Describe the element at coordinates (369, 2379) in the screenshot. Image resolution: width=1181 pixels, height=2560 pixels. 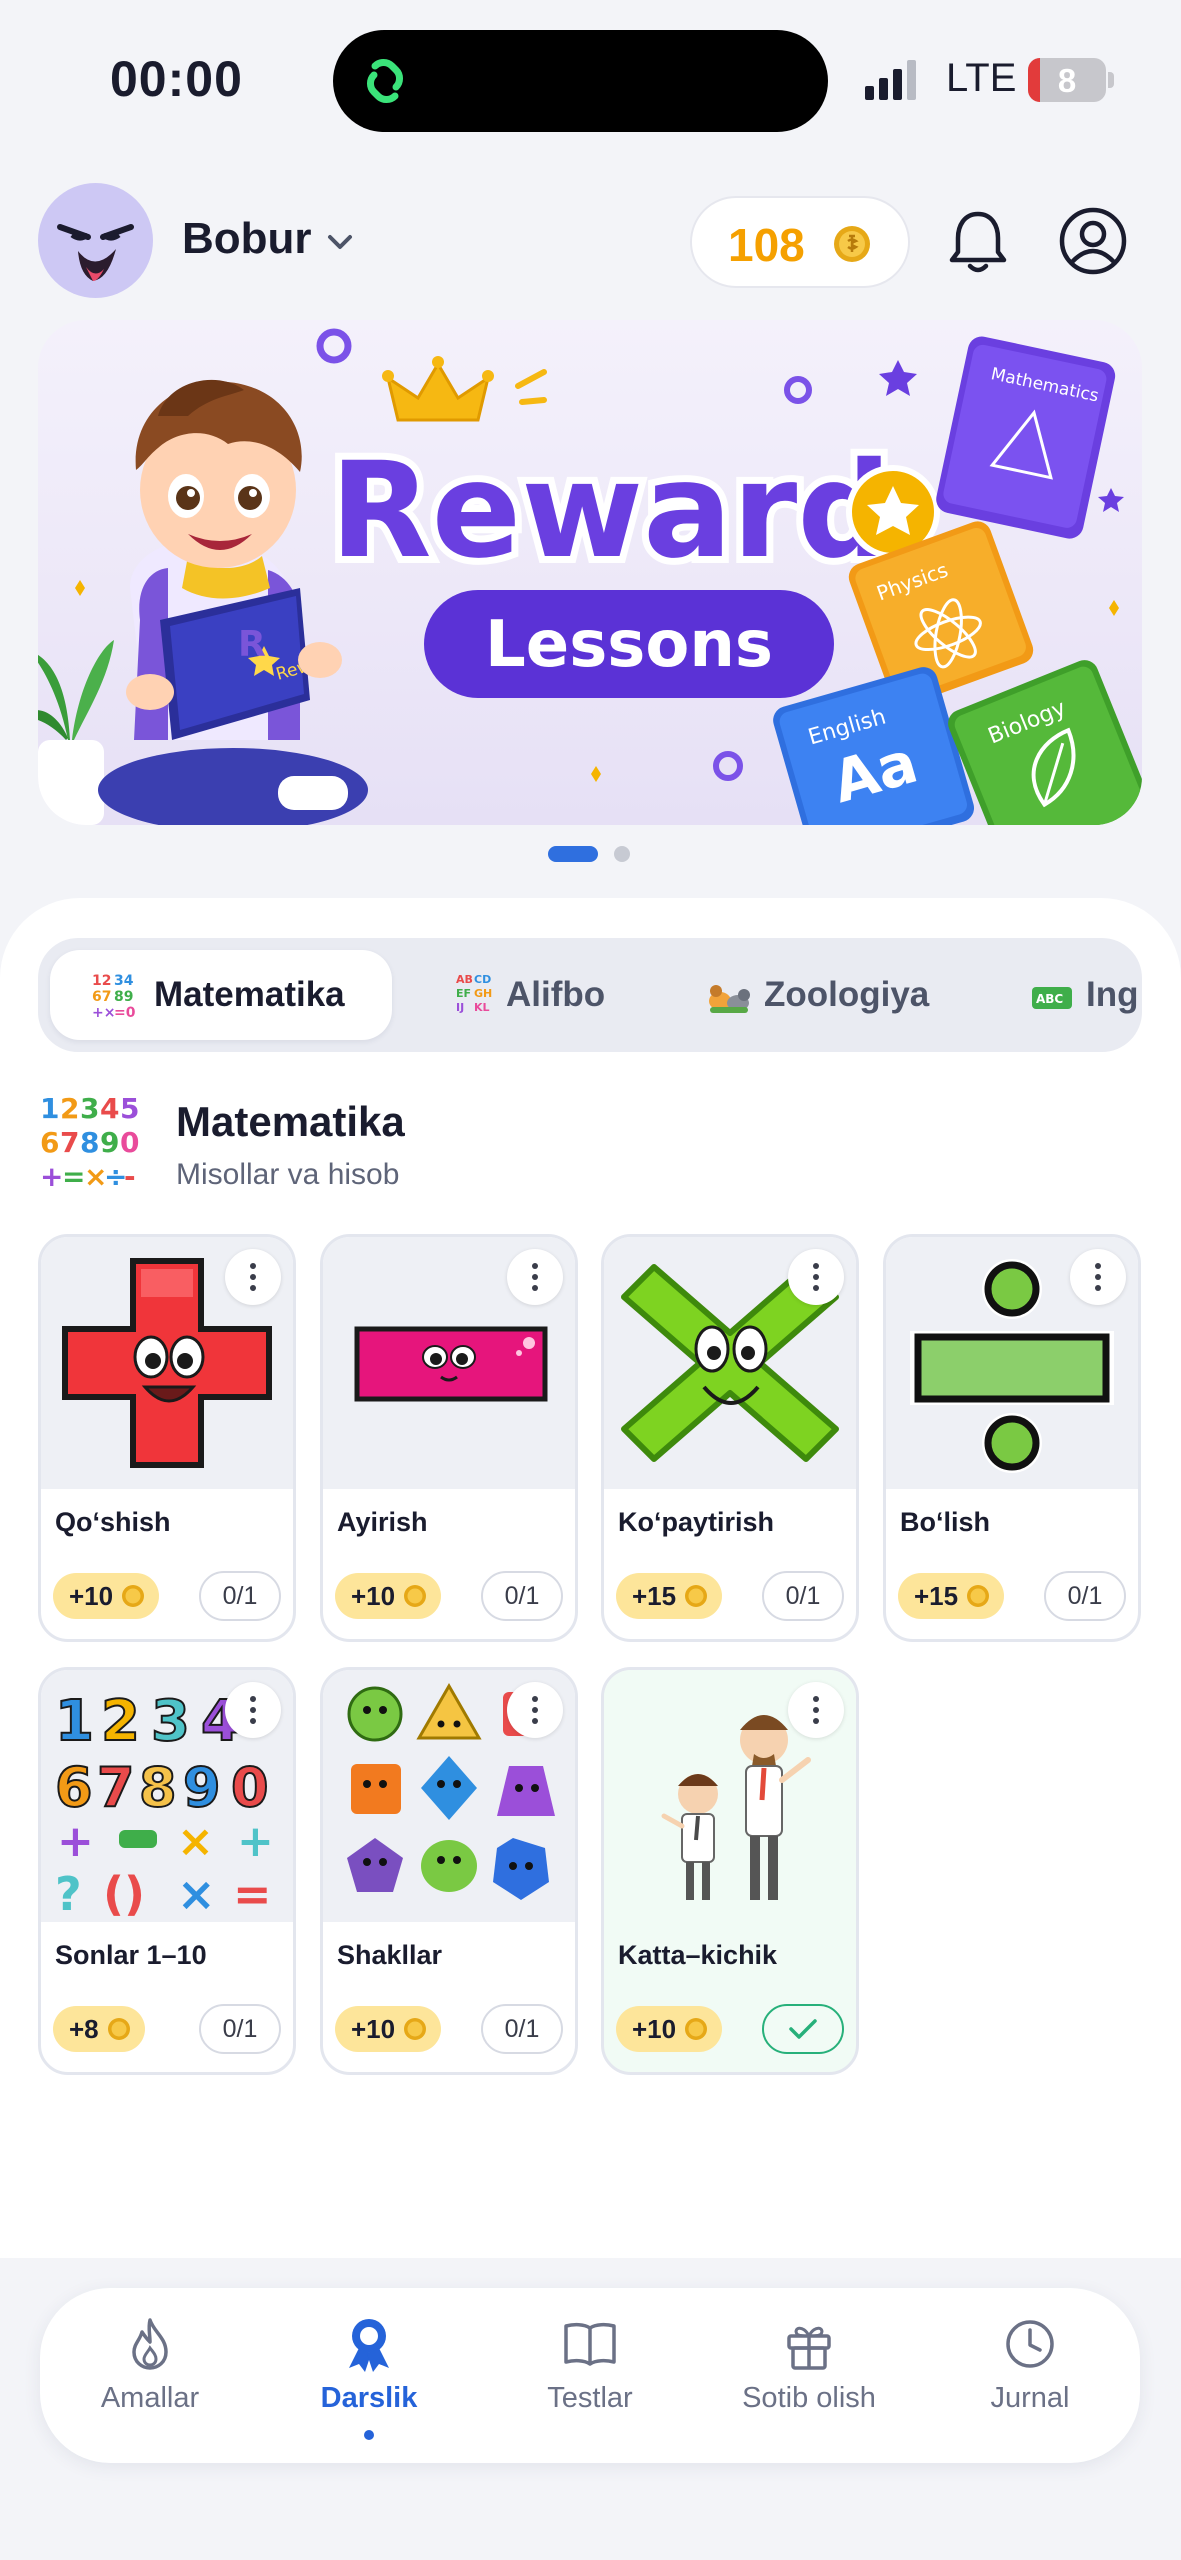
I see `nav-darslik: Darslik` at that location.